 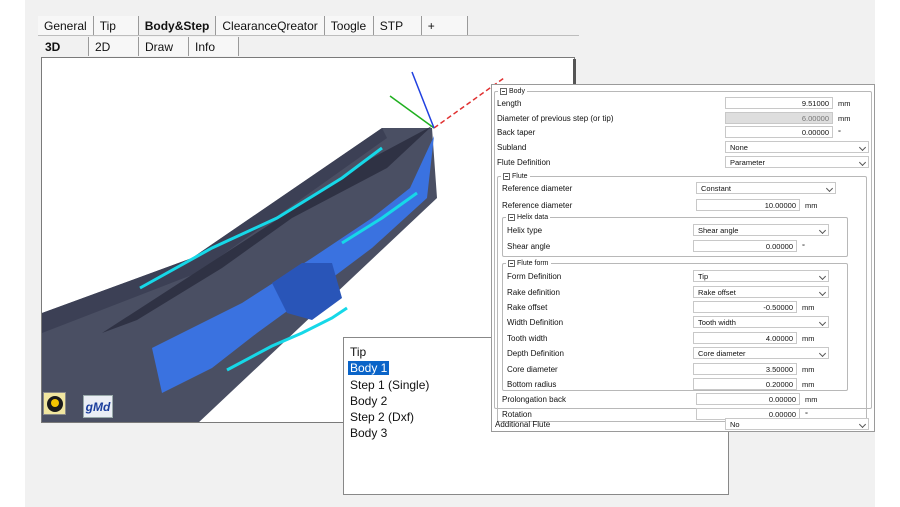 What do you see at coordinates (761, 322) in the screenshot?
I see `width-definition-select: Tooth width` at bounding box center [761, 322].